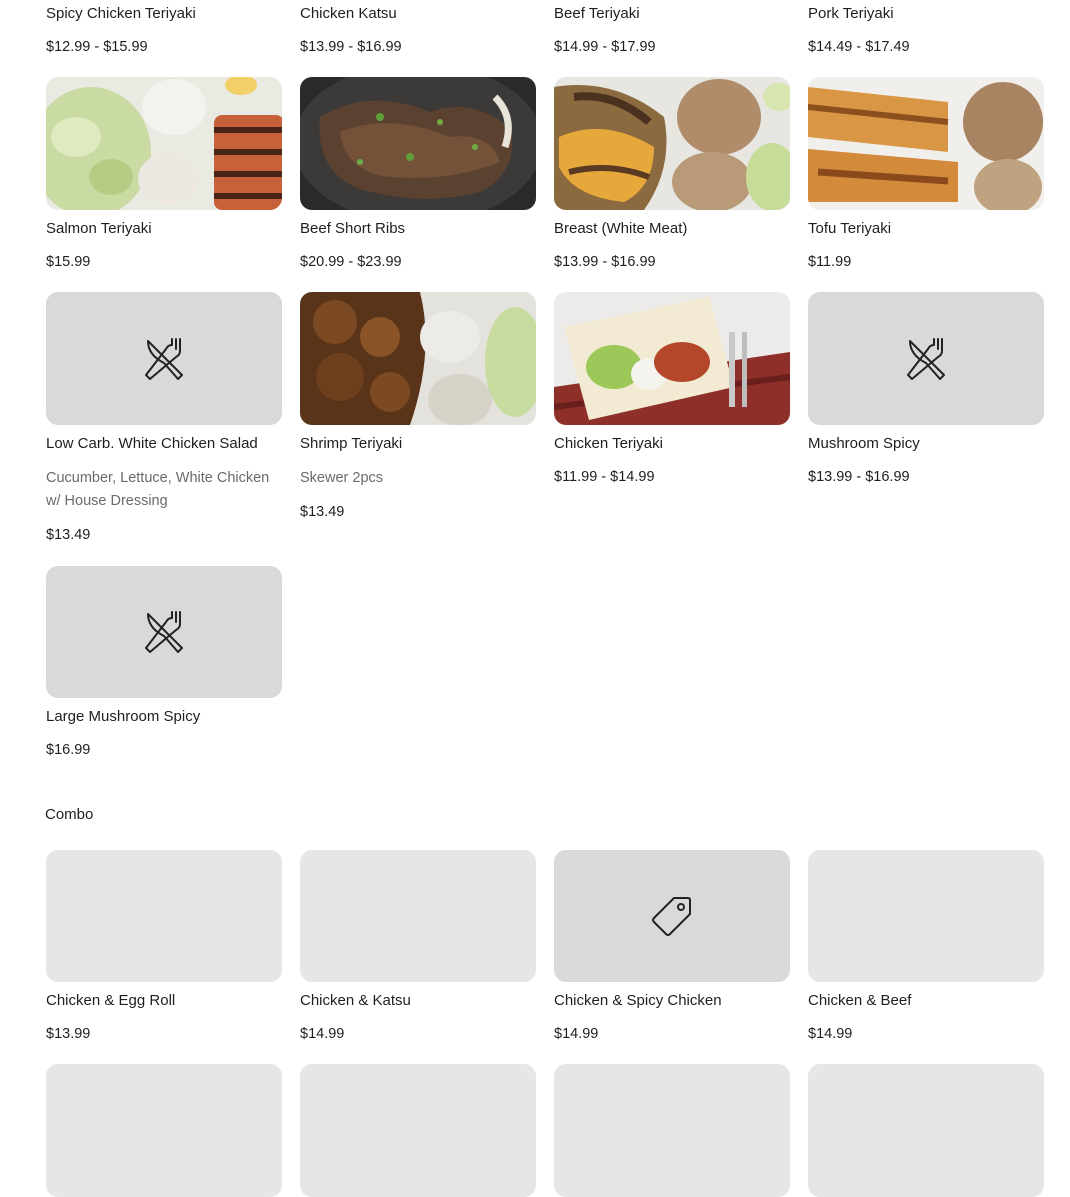 Image resolution: width=1070 pixels, height=1197 pixels. What do you see at coordinates (850, 228) in the screenshot?
I see `item-name: Tofu Teriyaki` at bounding box center [850, 228].